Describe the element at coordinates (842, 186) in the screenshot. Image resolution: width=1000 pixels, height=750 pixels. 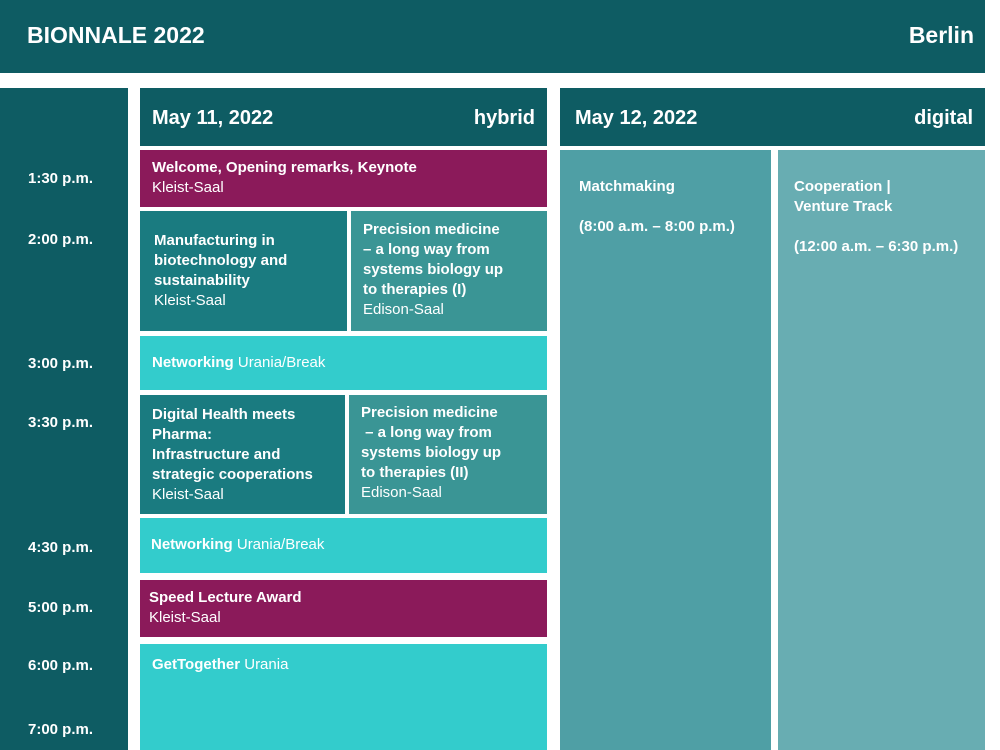
I see `session-title-line: Cooperation |` at that location.